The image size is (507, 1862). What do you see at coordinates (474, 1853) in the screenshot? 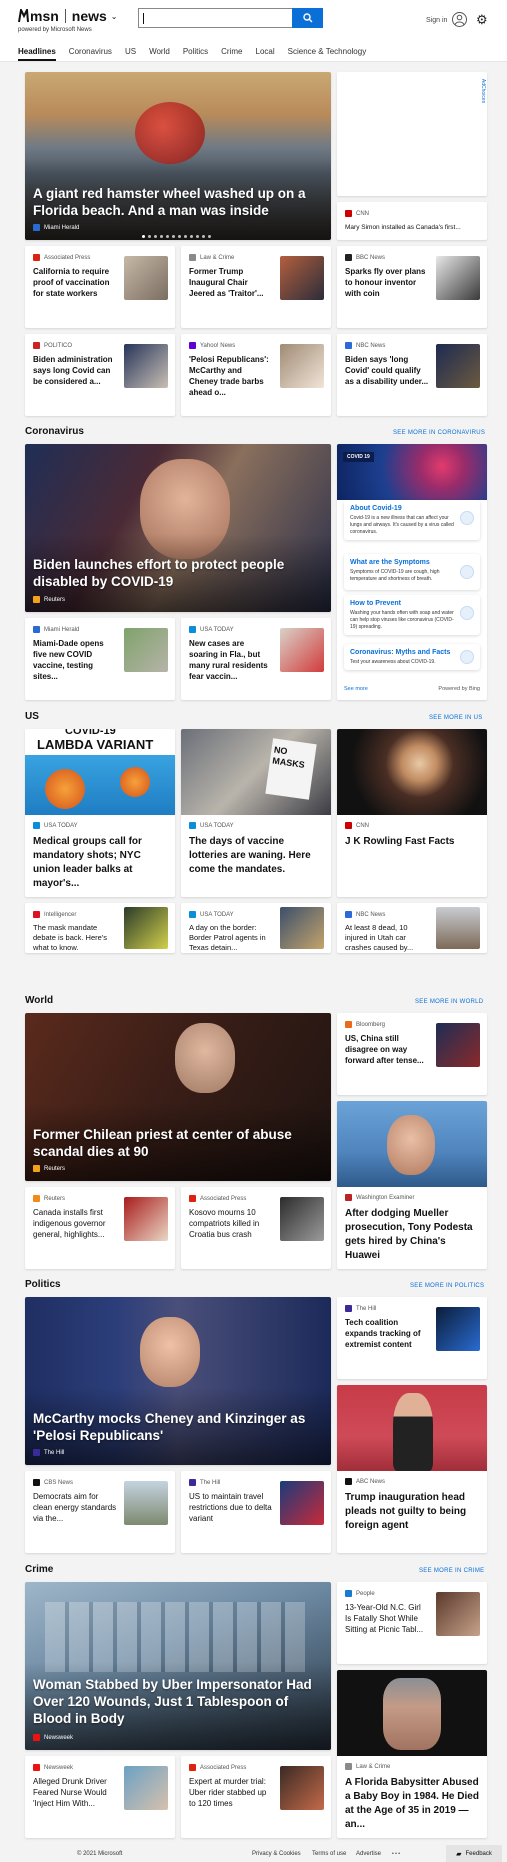
I see `feedback-button: ▰ Feedback` at bounding box center [474, 1853].